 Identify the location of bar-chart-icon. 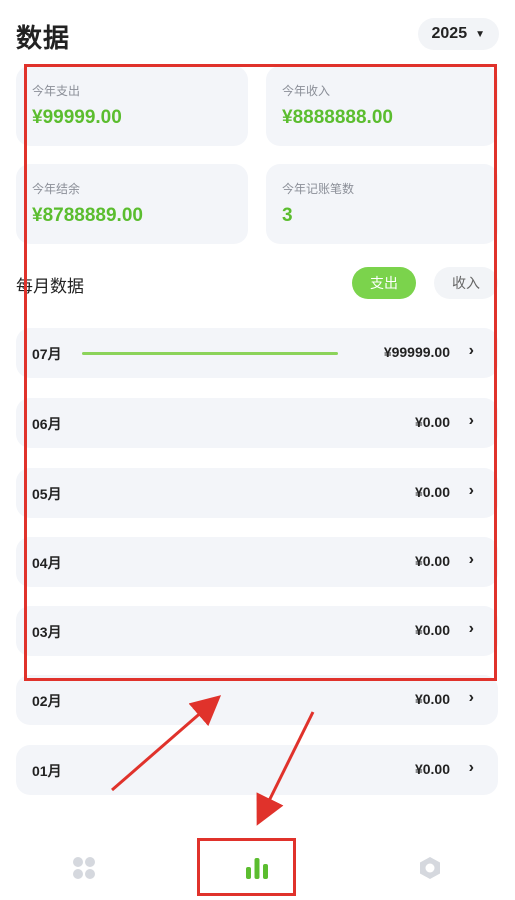
(257, 868).